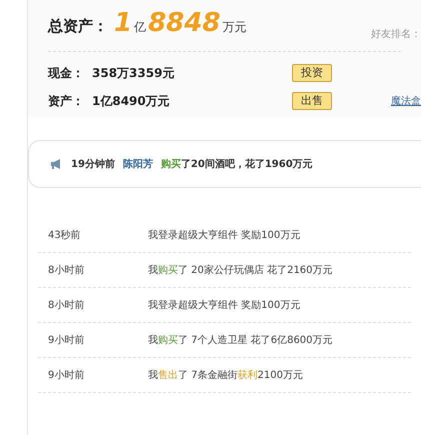  Describe the element at coordinates (93, 165) in the screenshot. I see `notice-time: 19分钟前` at that location.